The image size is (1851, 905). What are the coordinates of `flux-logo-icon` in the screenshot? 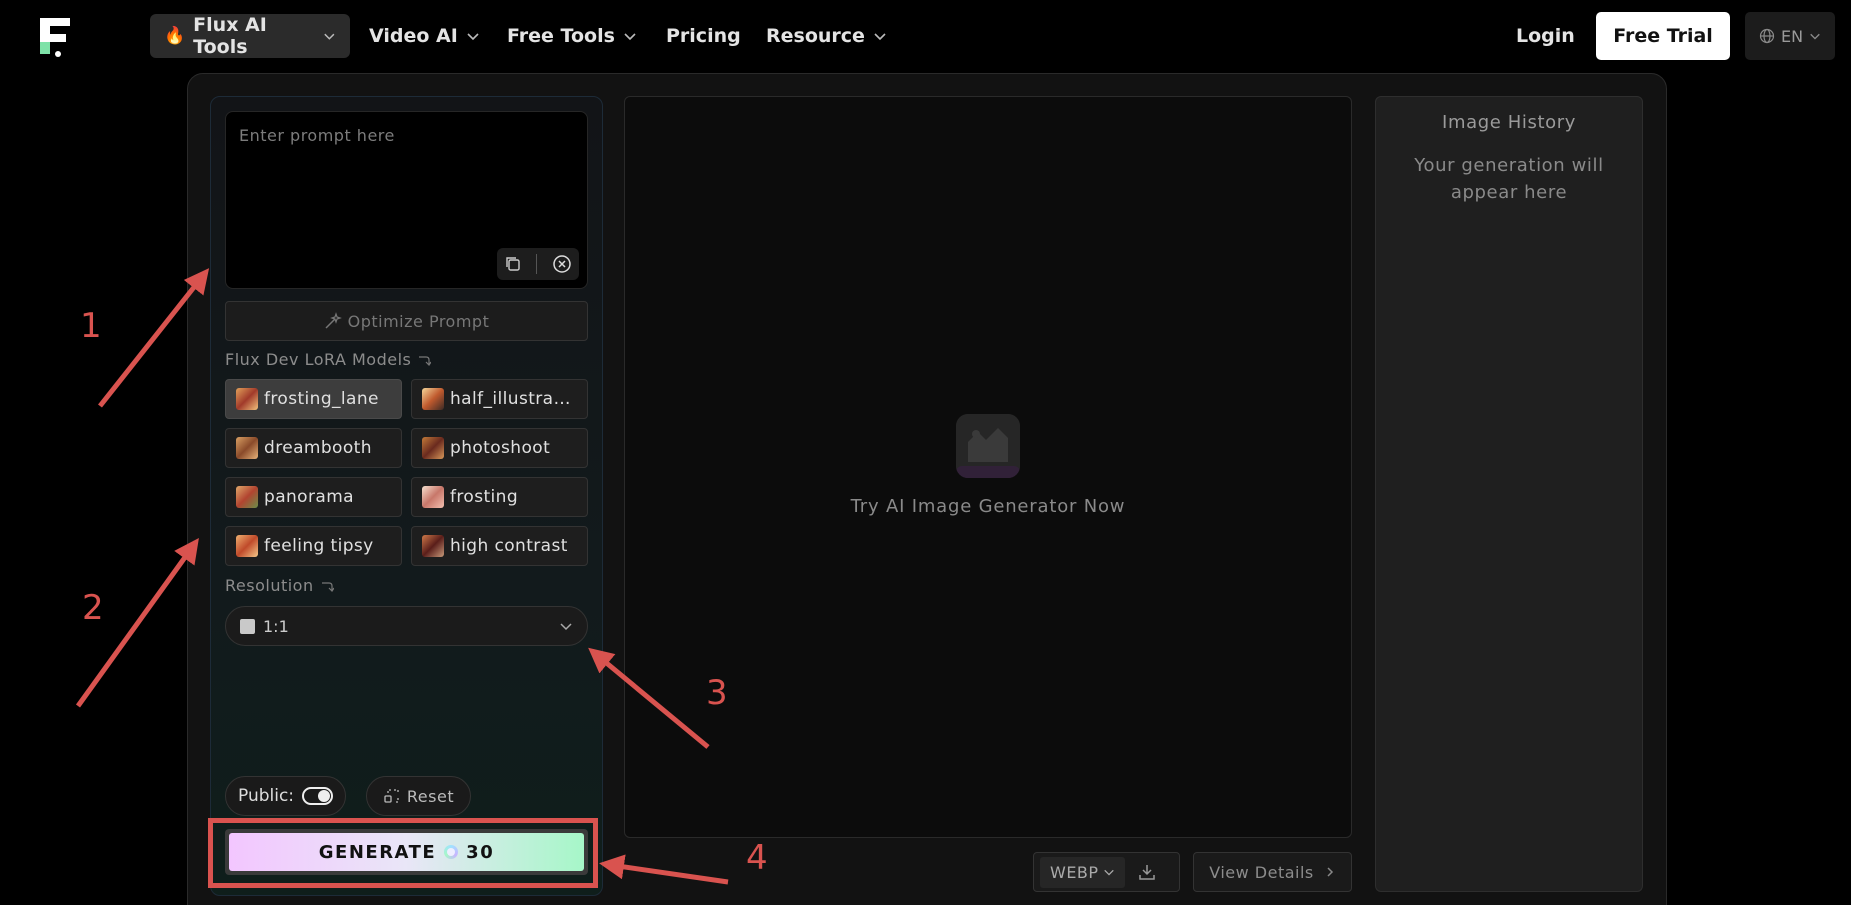 It's located at (56, 36).